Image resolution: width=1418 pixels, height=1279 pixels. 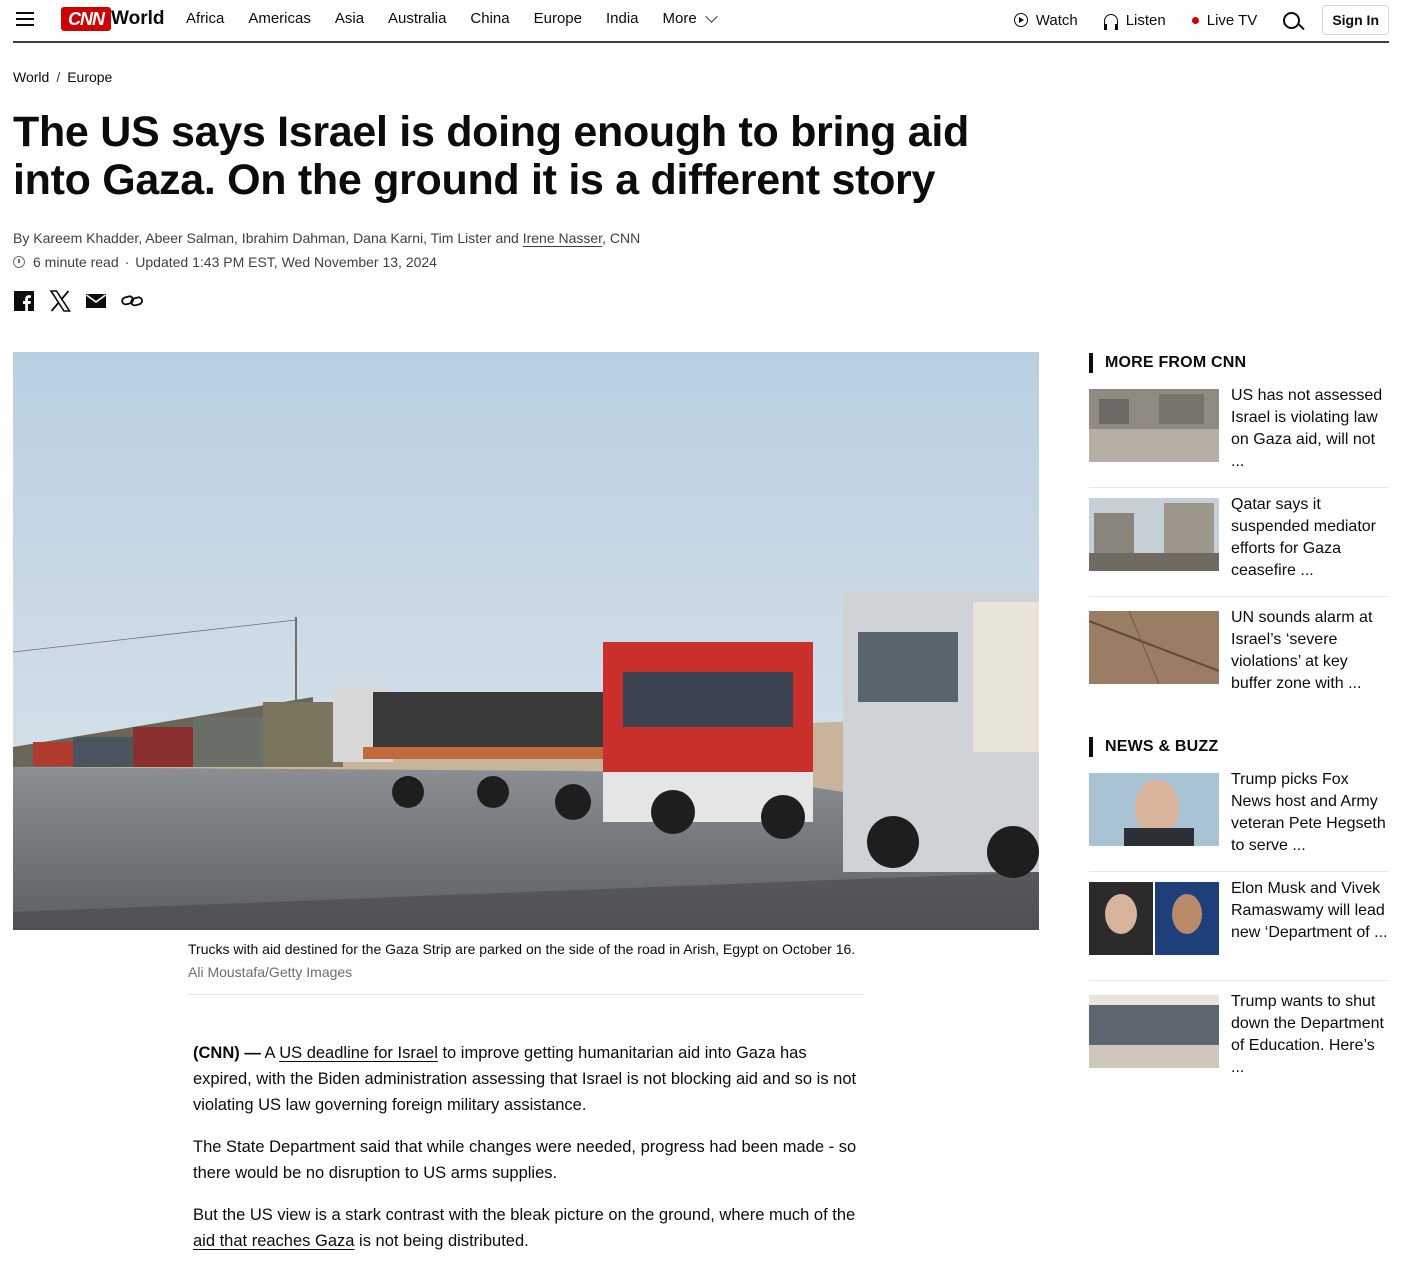 What do you see at coordinates (279, 18) in the screenshot?
I see `nav-item-americas: Americas` at bounding box center [279, 18].